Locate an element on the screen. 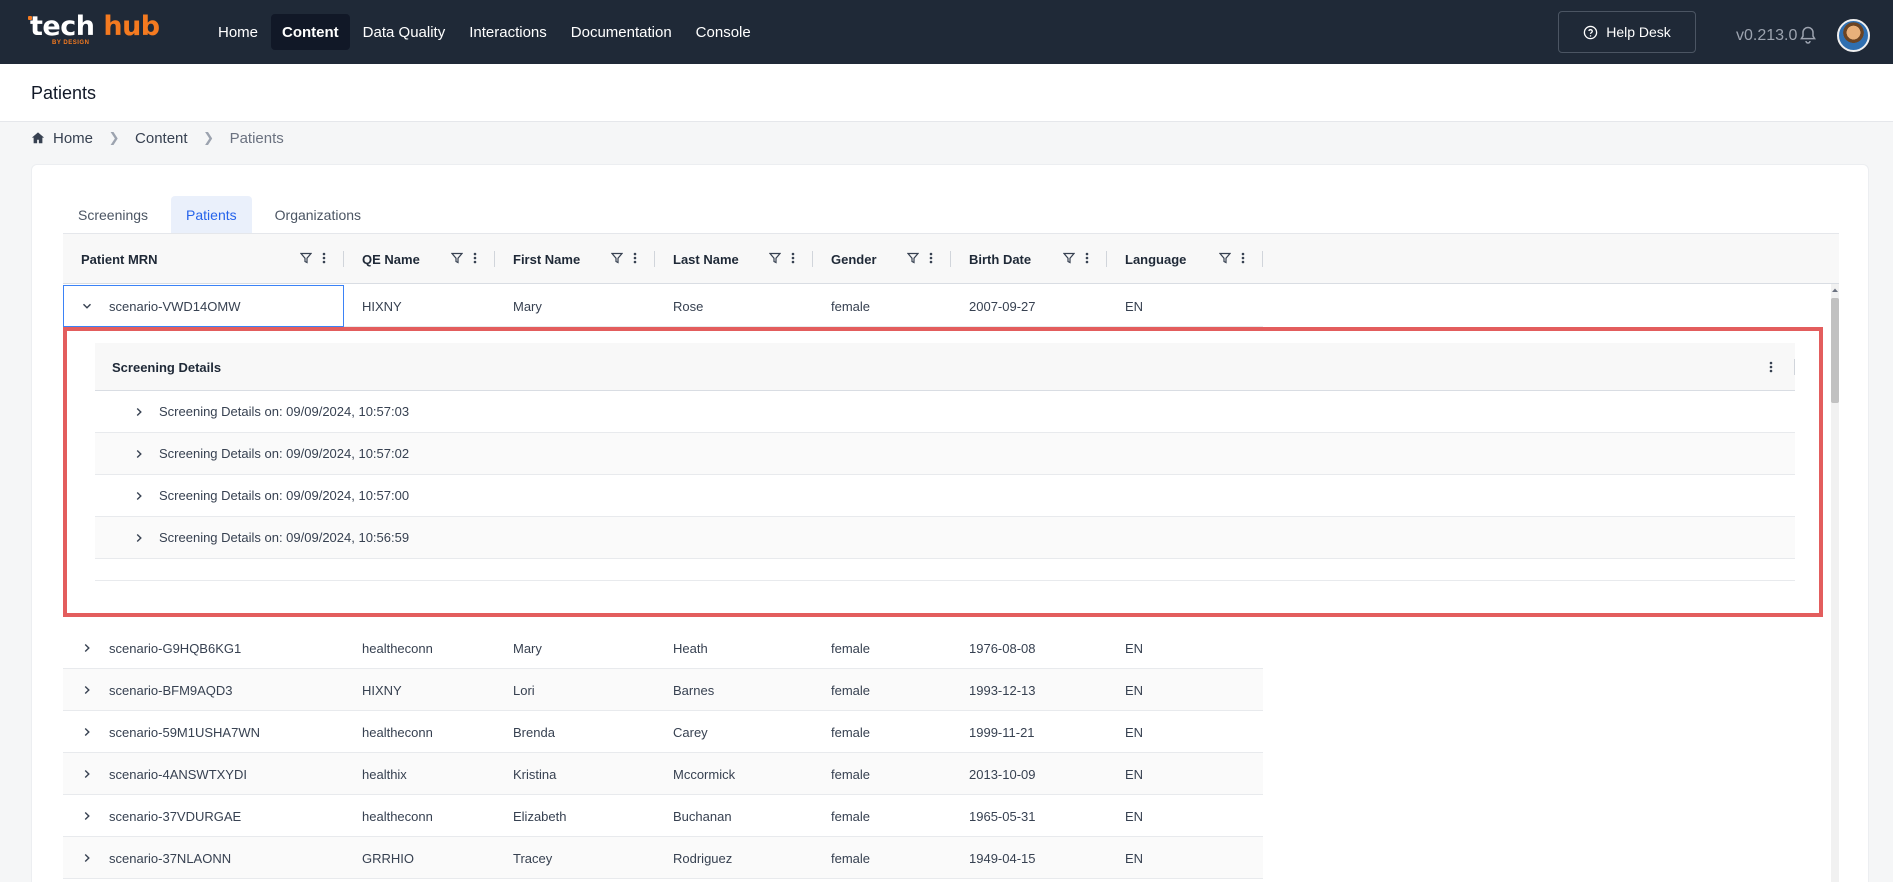  nav-item-console: Console is located at coordinates (723, 32).